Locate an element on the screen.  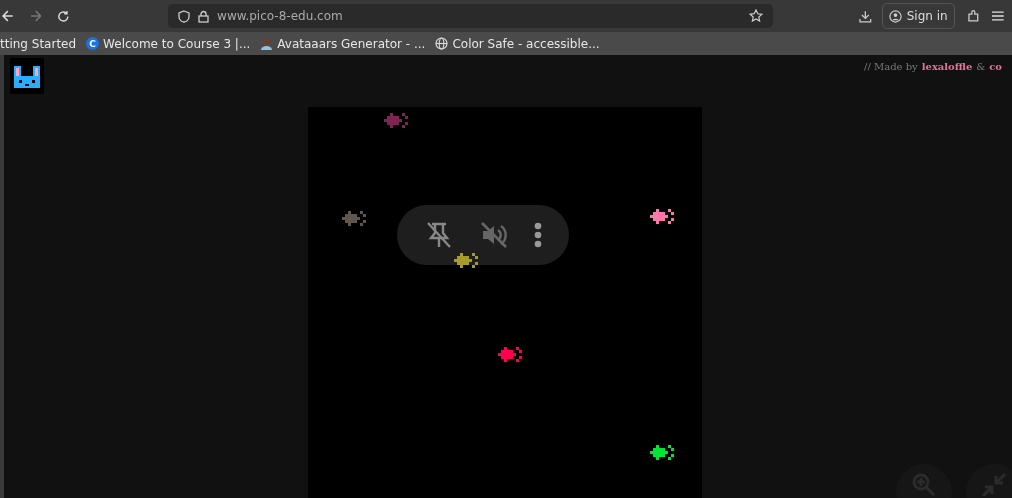
bookmark-link: tting Started is located at coordinates (38, 43).